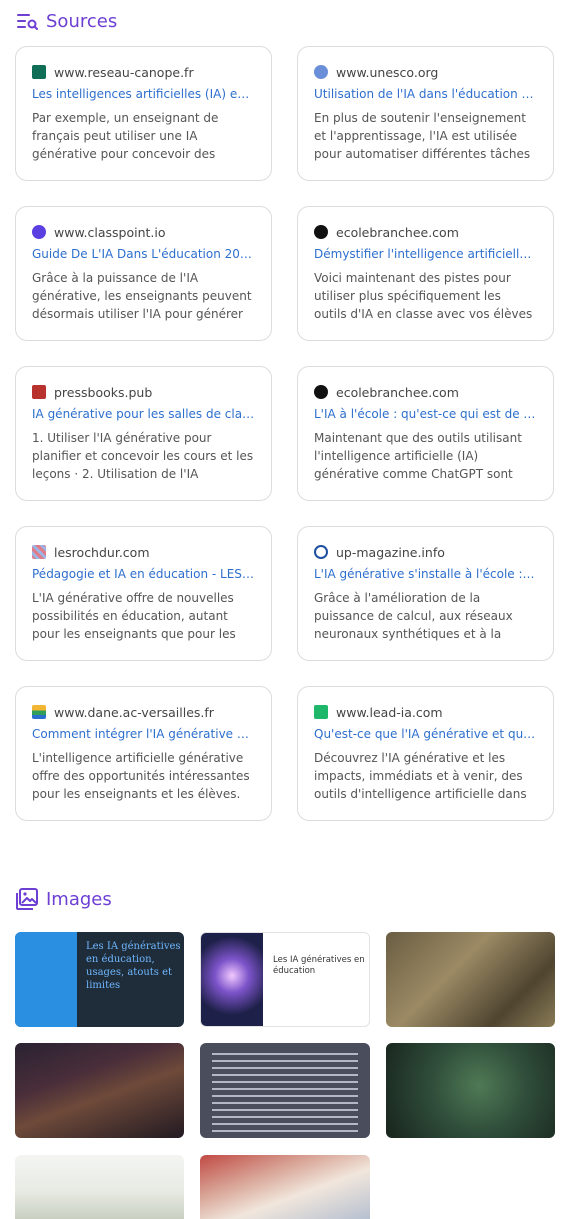 The height and width of the screenshot is (1219, 563). What do you see at coordinates (390, 552) in the screenshot?
I see `source-host: up-magazine.info` at bounding box center [390, 552].